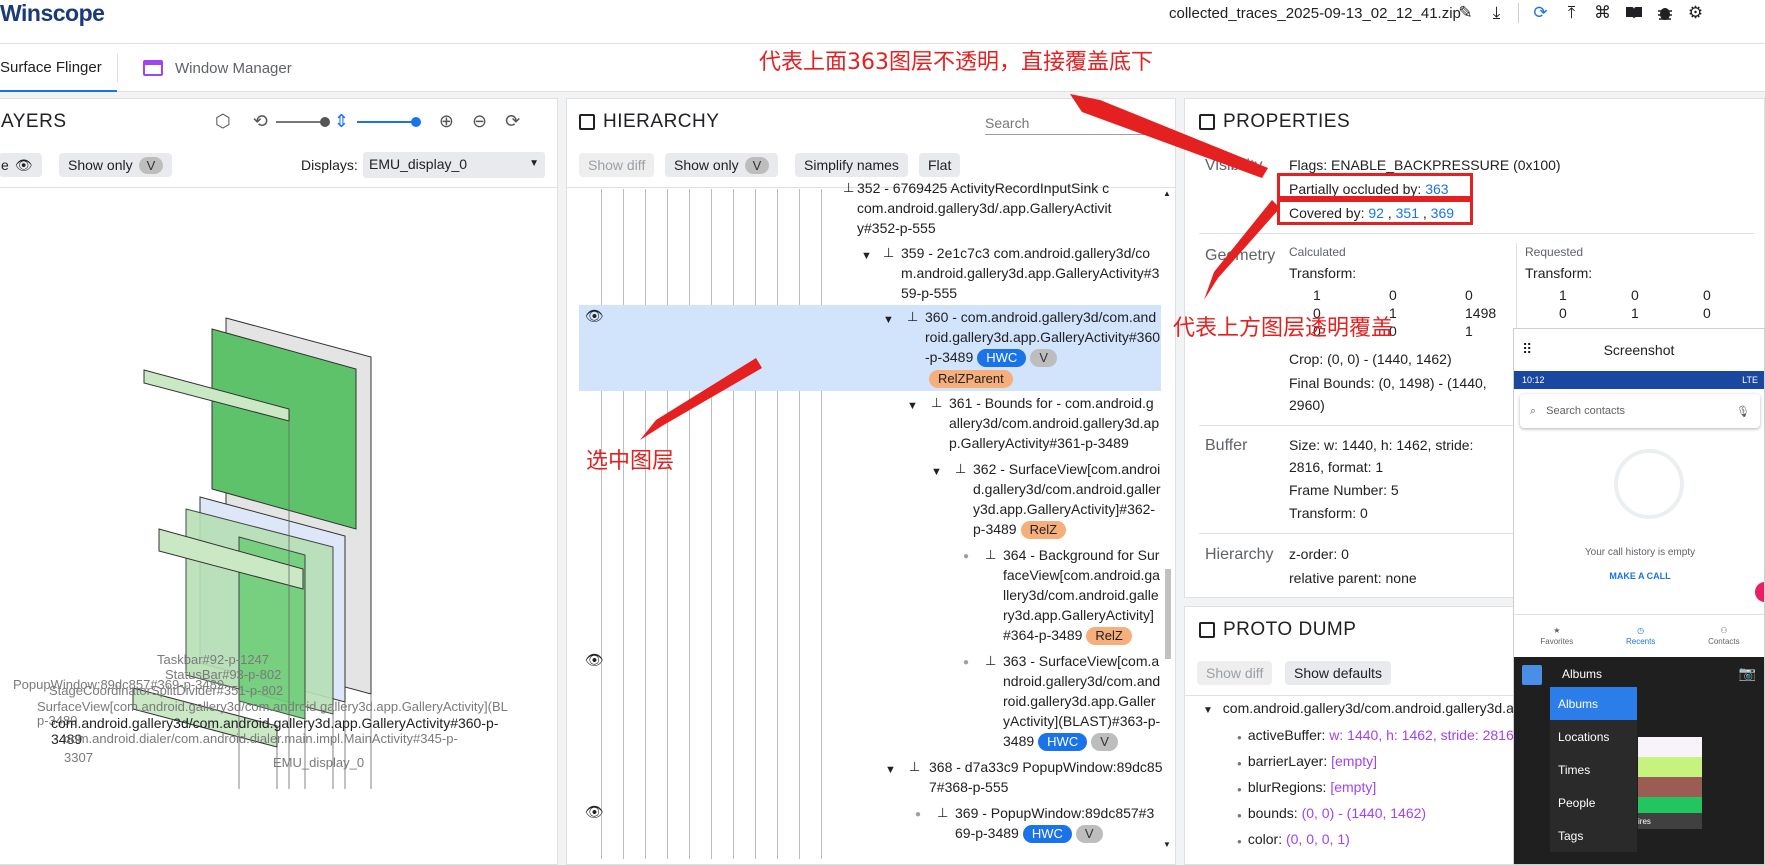 This screenshot has width=1765, height=865. Describe the element at coordinates (454, 165) in the screenshot. I see `displays-select: EMU_display_0 ▼` at that location.